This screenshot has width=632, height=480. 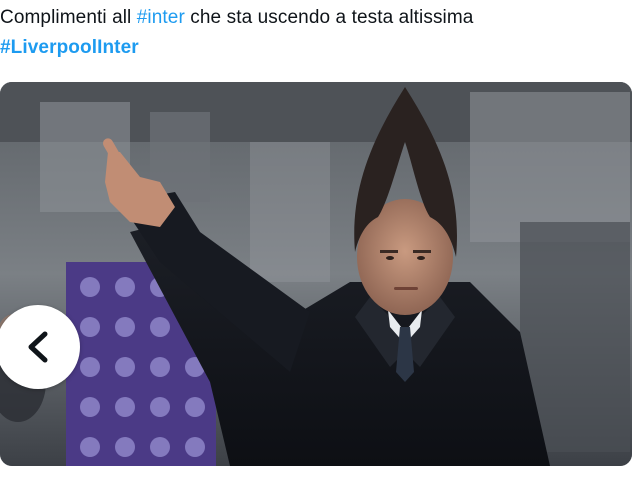 I want to click on hashtag-inter-link: #inter, so click(x=161, y=17).